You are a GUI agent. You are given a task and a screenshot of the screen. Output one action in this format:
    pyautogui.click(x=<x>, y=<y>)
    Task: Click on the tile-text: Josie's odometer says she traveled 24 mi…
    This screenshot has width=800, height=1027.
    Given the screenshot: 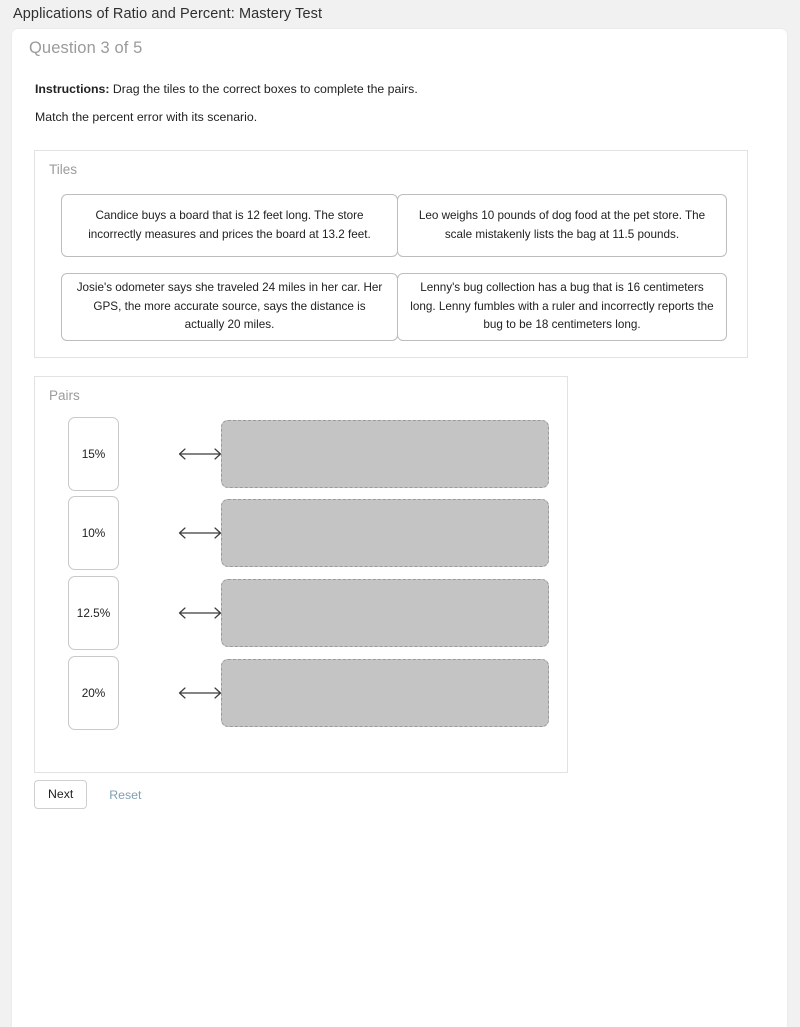 What is the action you would take?
    pyautogui.click(x=229, y=306)
    